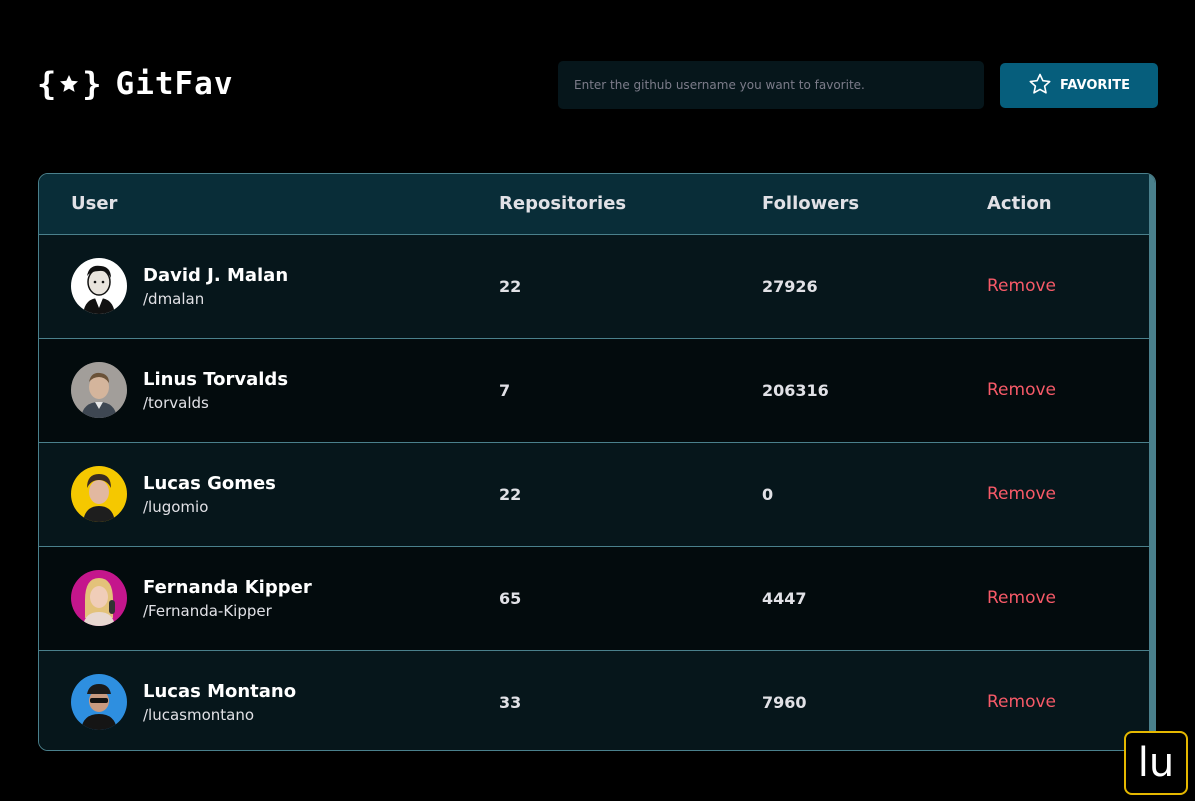 This screenshot has width=1195, height=801. I want to click on favorite-button-label: FAVORITE, so click(1095, 85).